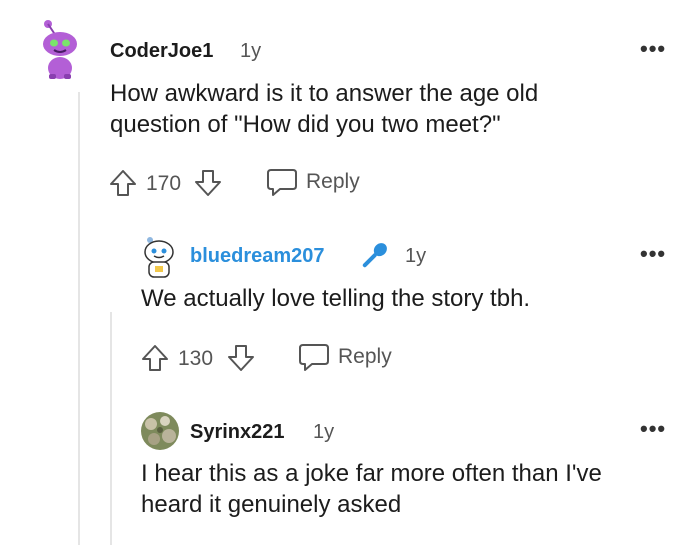 Image resolution: width=700 pixels, height=545 pixels. I want to click on comment-username: Syrinx221, so click(237, 432).